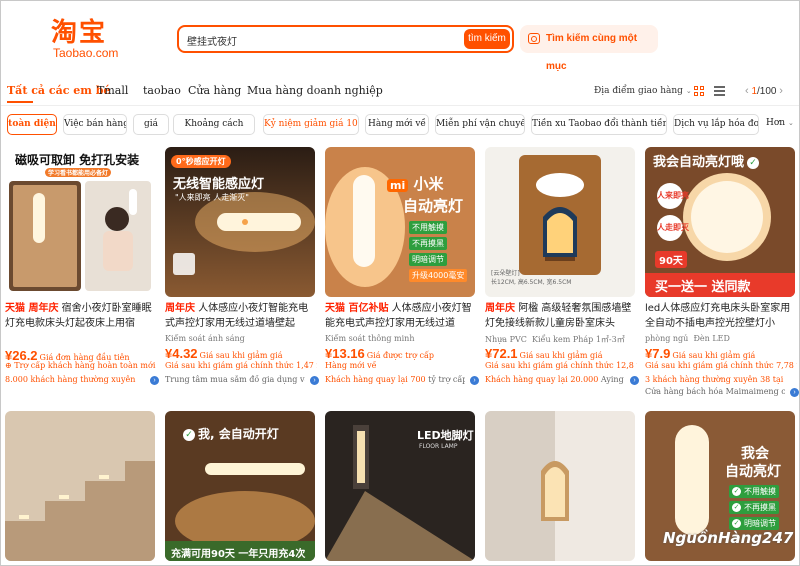  I want to click on product-tag: 天猫 周年庆, so click(32, 308).